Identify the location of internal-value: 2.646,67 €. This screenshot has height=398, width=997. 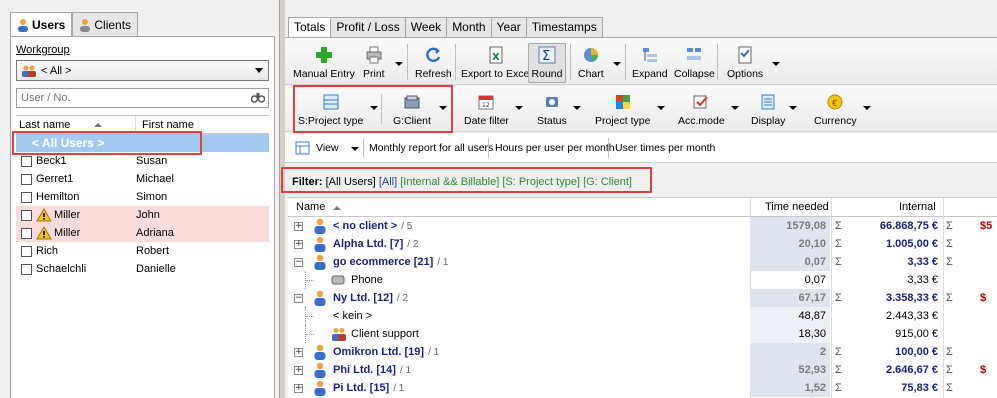
(912, 370).